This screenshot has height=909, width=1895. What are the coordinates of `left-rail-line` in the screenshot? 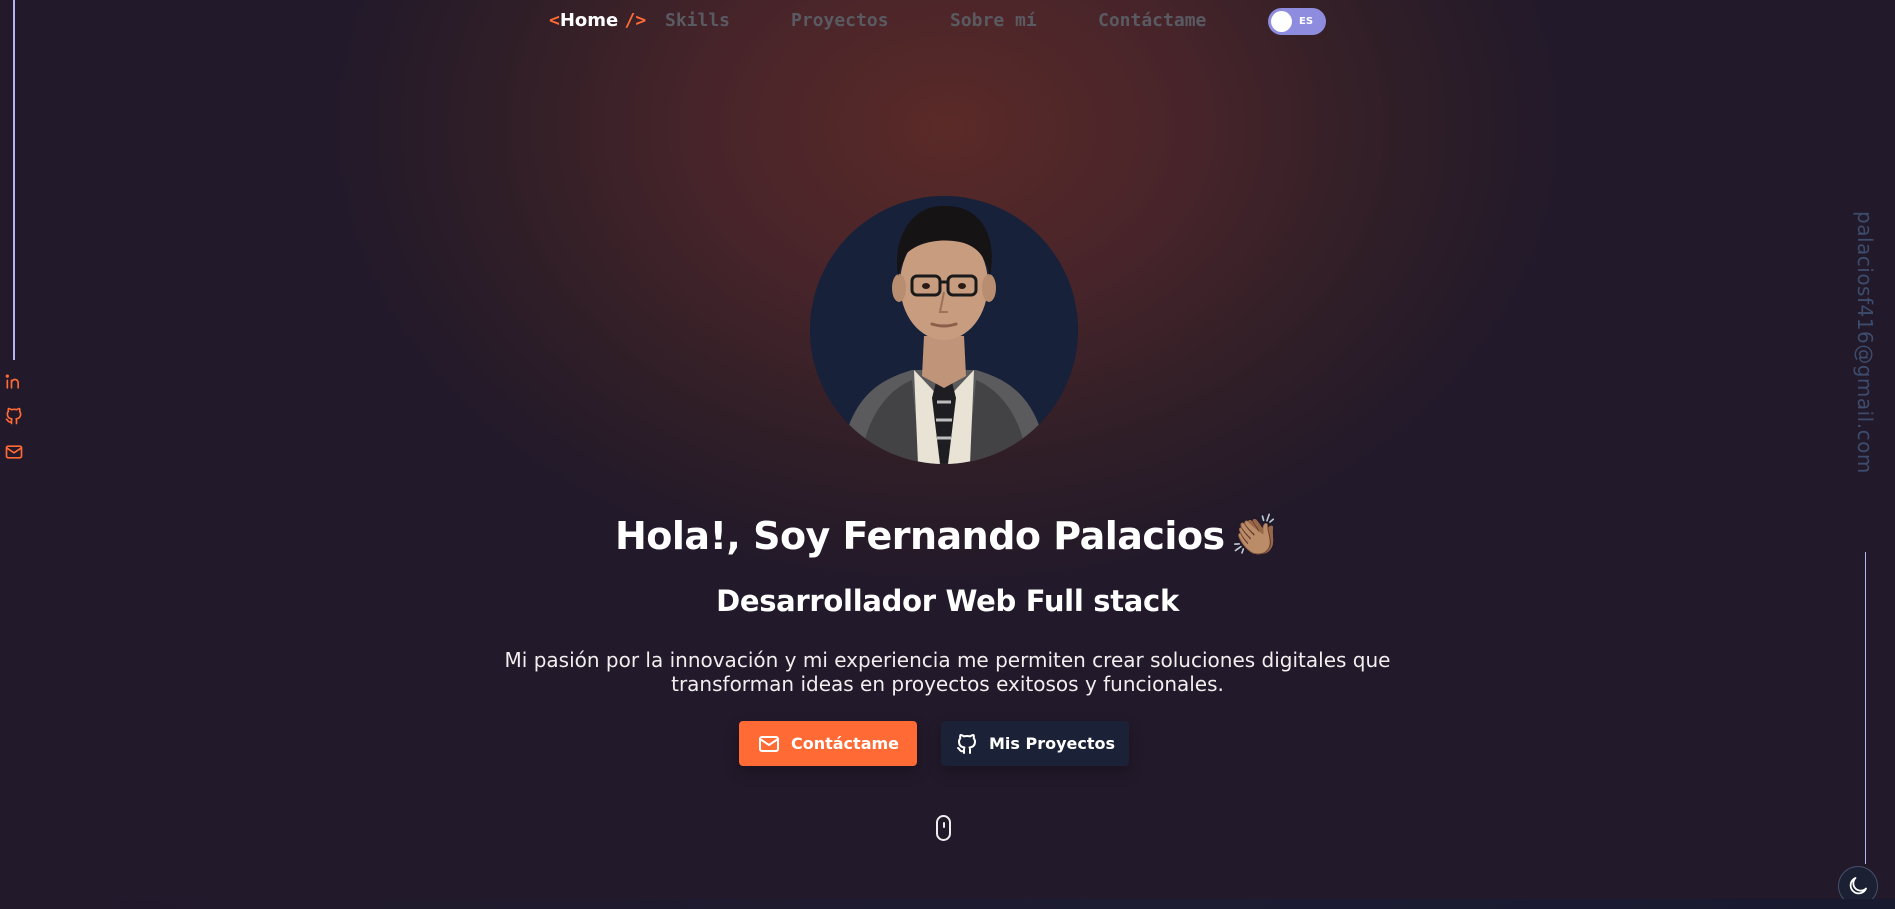 It's located at (14, 180).